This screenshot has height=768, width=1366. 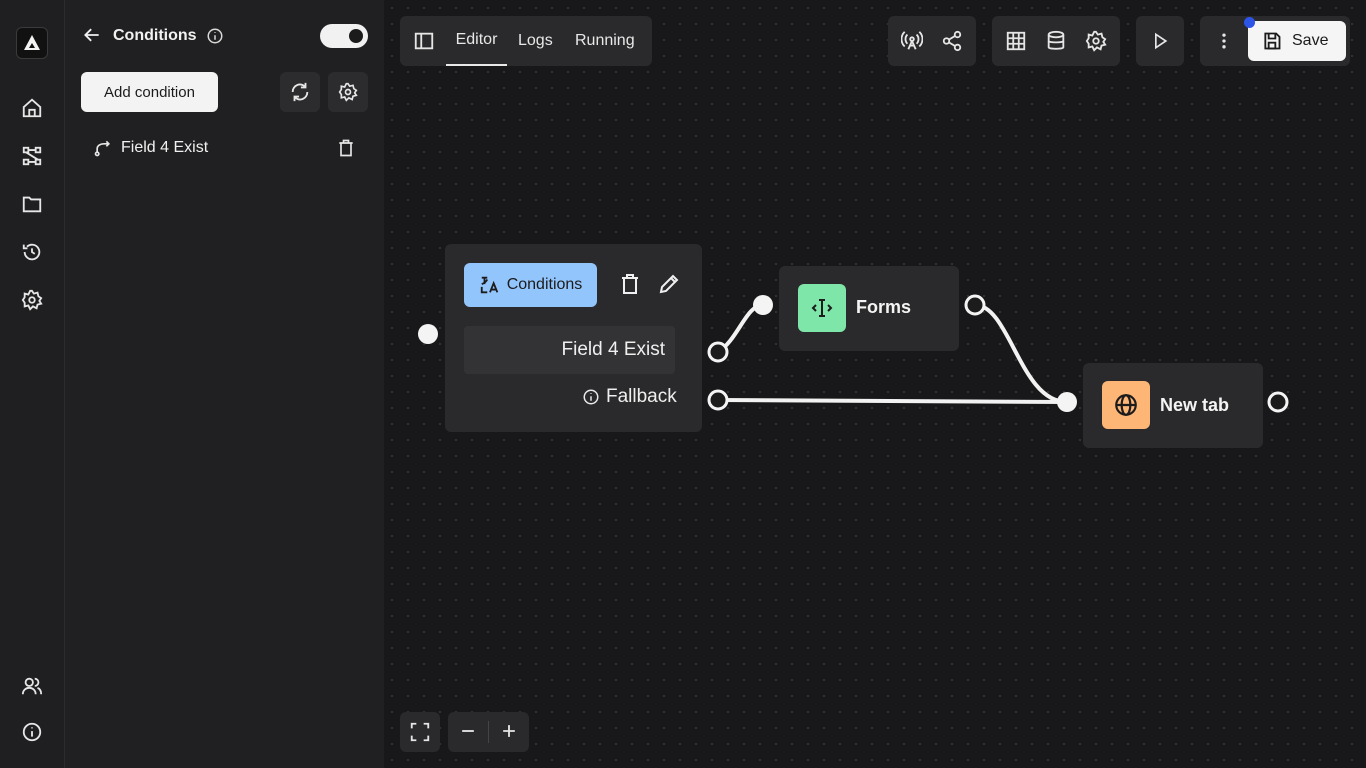 I want to click on conditions-node: Conditions Field 4 Exist Fallback, so click(x=573, y=338).